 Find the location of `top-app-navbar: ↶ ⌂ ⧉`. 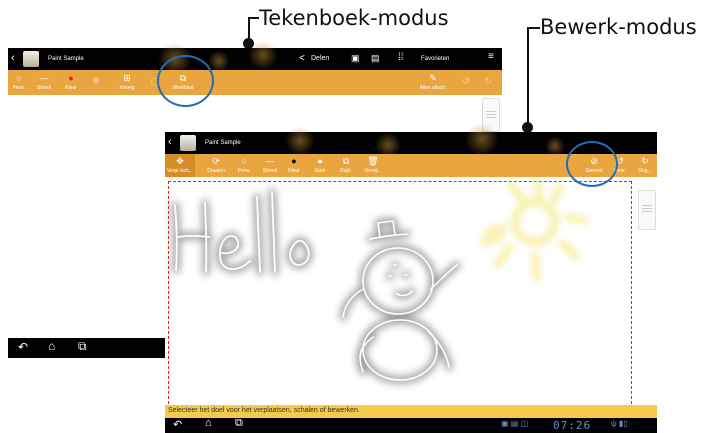

top-app-navbar: ↶ ⌂ ⧉ is located at coordinates (86, 348).